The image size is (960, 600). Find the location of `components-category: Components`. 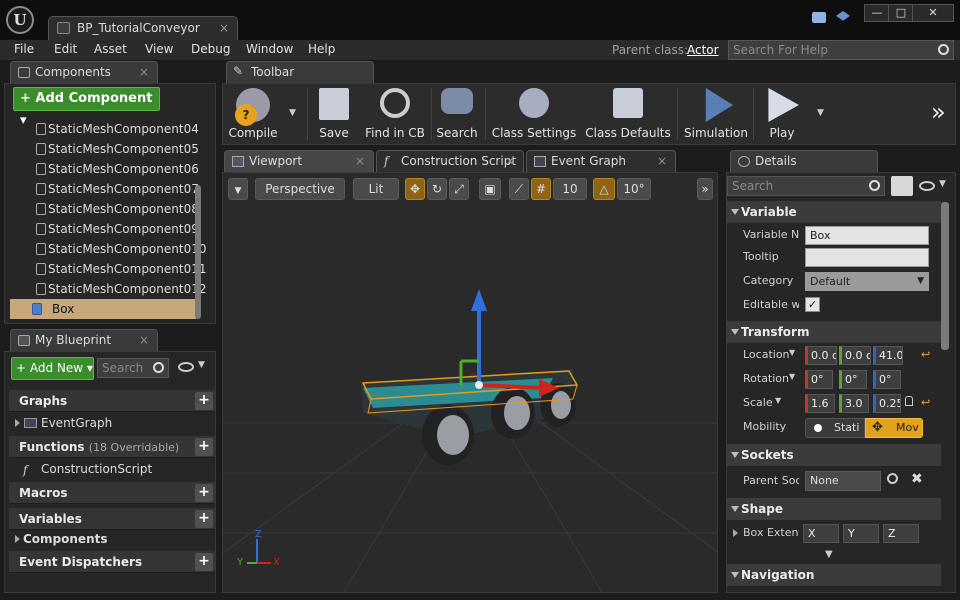

components-category: Components is located at coordinates (112, 539).